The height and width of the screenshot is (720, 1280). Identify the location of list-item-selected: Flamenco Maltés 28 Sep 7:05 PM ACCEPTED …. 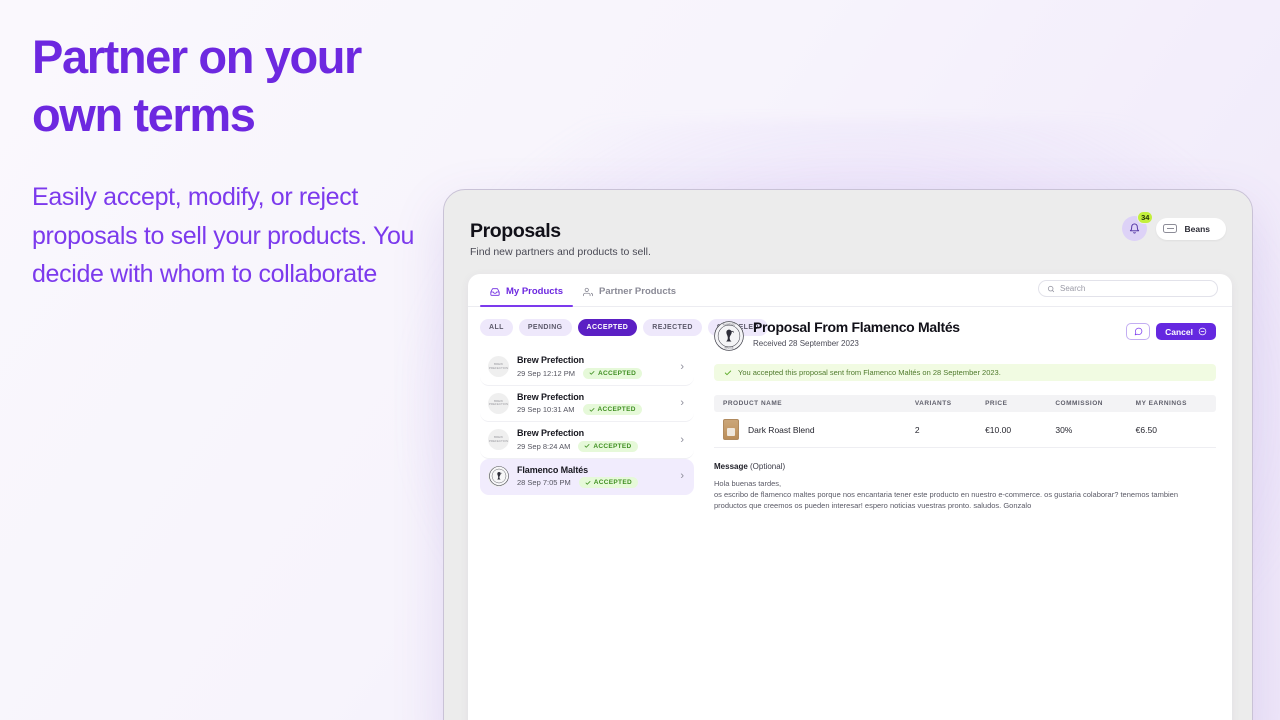
(587, 476).